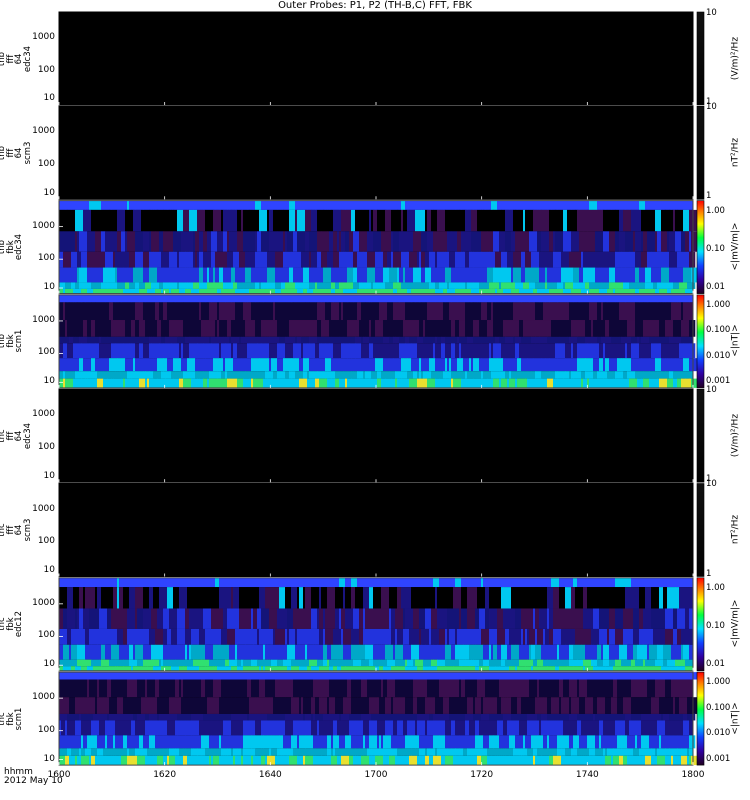 This screenshot has width=750, height=800. What do you see at coordinates (693, 775) in the screenshot?
I see `x-tick-label: 1800` at bounding box center [693, 775].